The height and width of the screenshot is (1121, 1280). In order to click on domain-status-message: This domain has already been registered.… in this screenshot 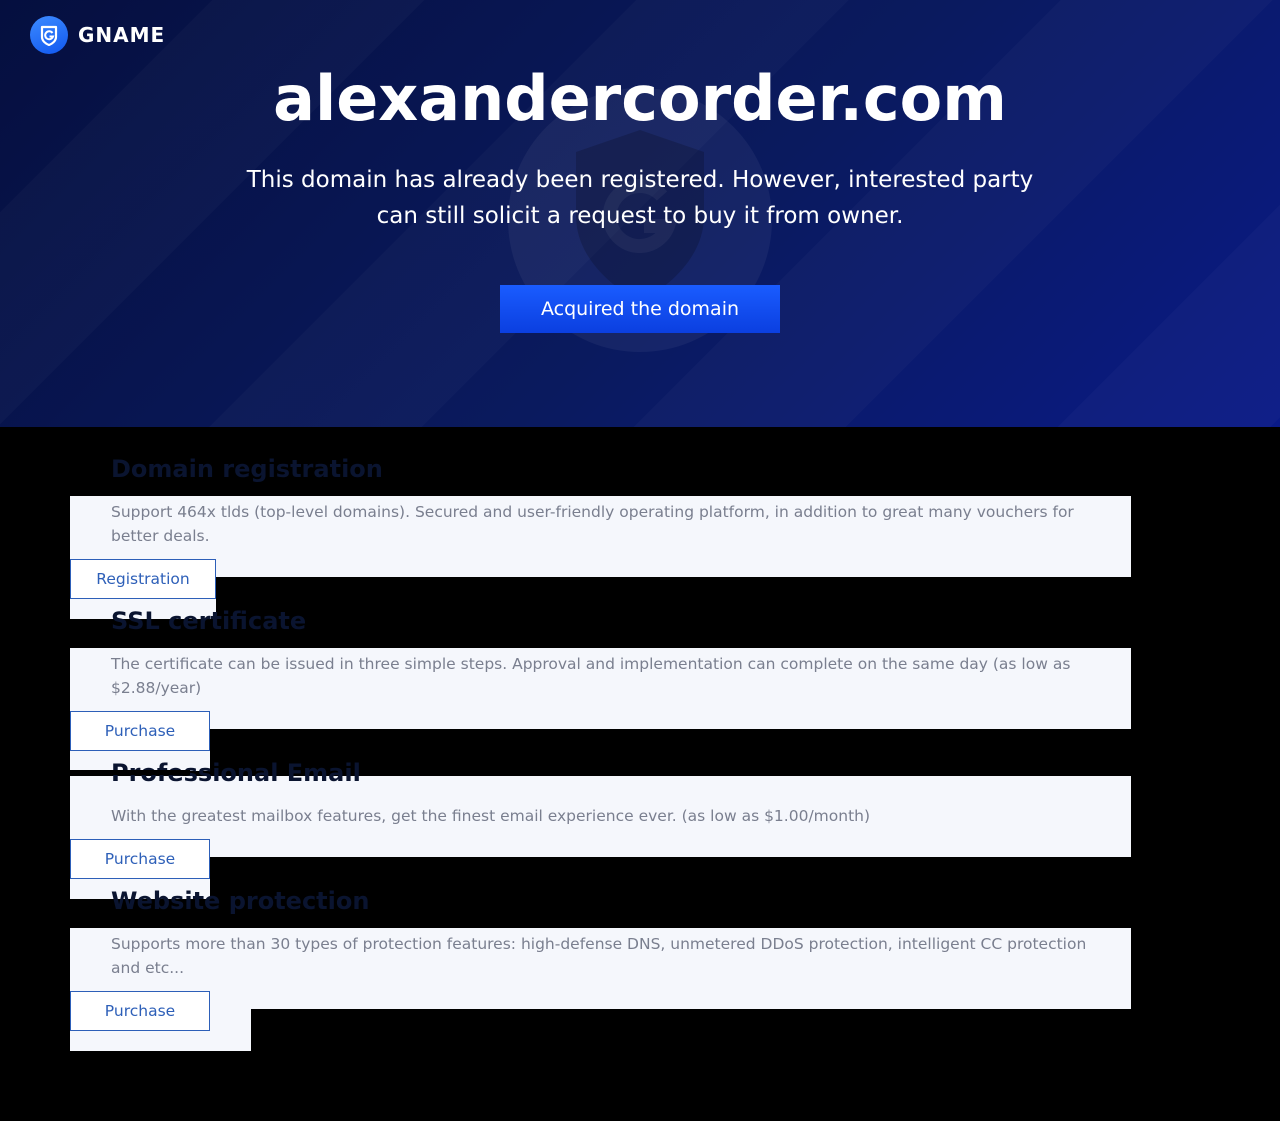, I will do `click(640, 198)`.